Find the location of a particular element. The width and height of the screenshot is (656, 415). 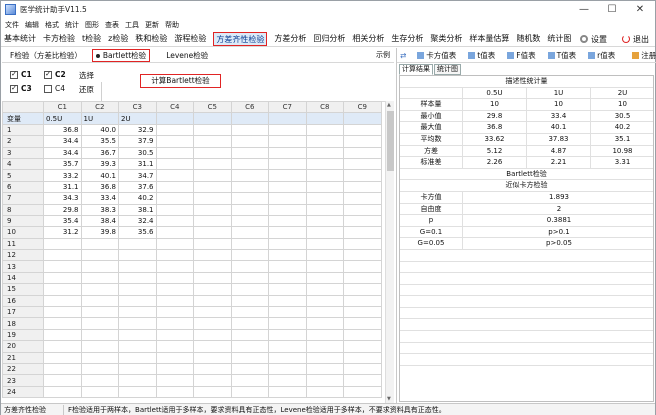

module-tab: 回归分析 is located at coordinates (329, 39).